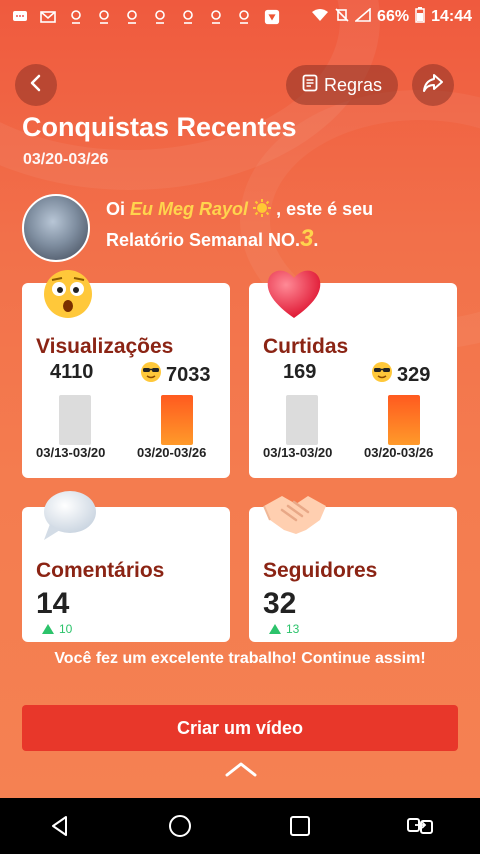 This screenshot has height=854, width=480. I want to click on views-cur-bar, so click(177, 420).